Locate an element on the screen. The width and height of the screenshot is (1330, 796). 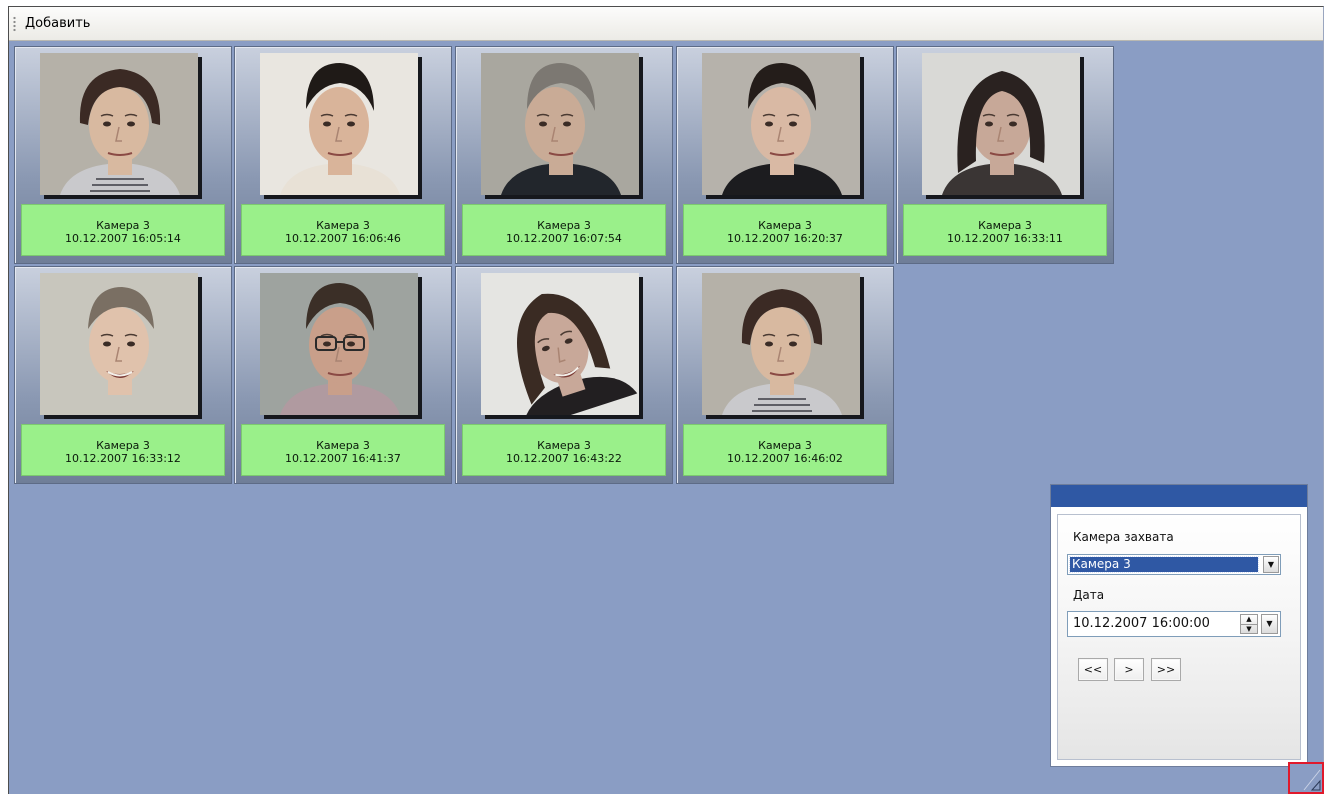
capture-tile: Камера 3 10.12.2007 16:20:37 is located at coordinates (785, 155).